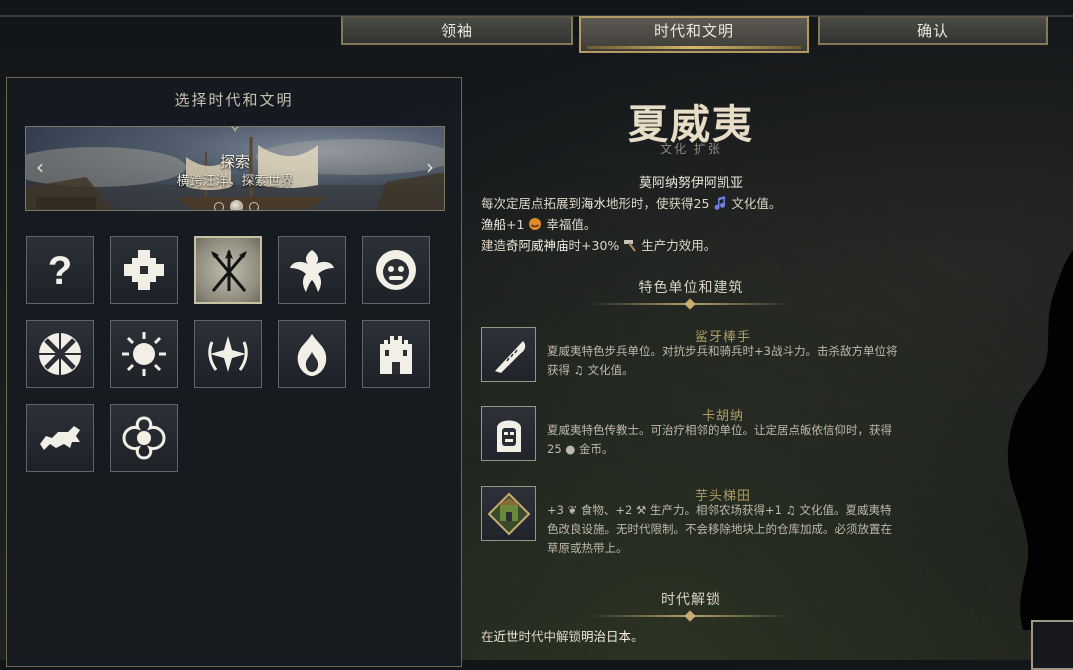  What do you see at coordinates (1052, 645) in the screenshot?
I see `corner-button` at bounding box center [1052, 645].